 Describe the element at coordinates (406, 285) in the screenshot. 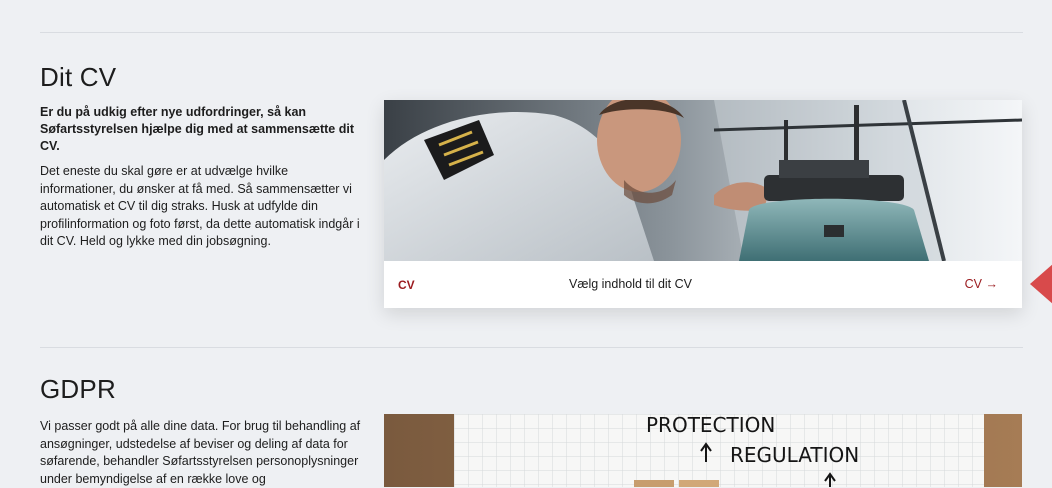

I see `cv-card-tag: CV` at that location.